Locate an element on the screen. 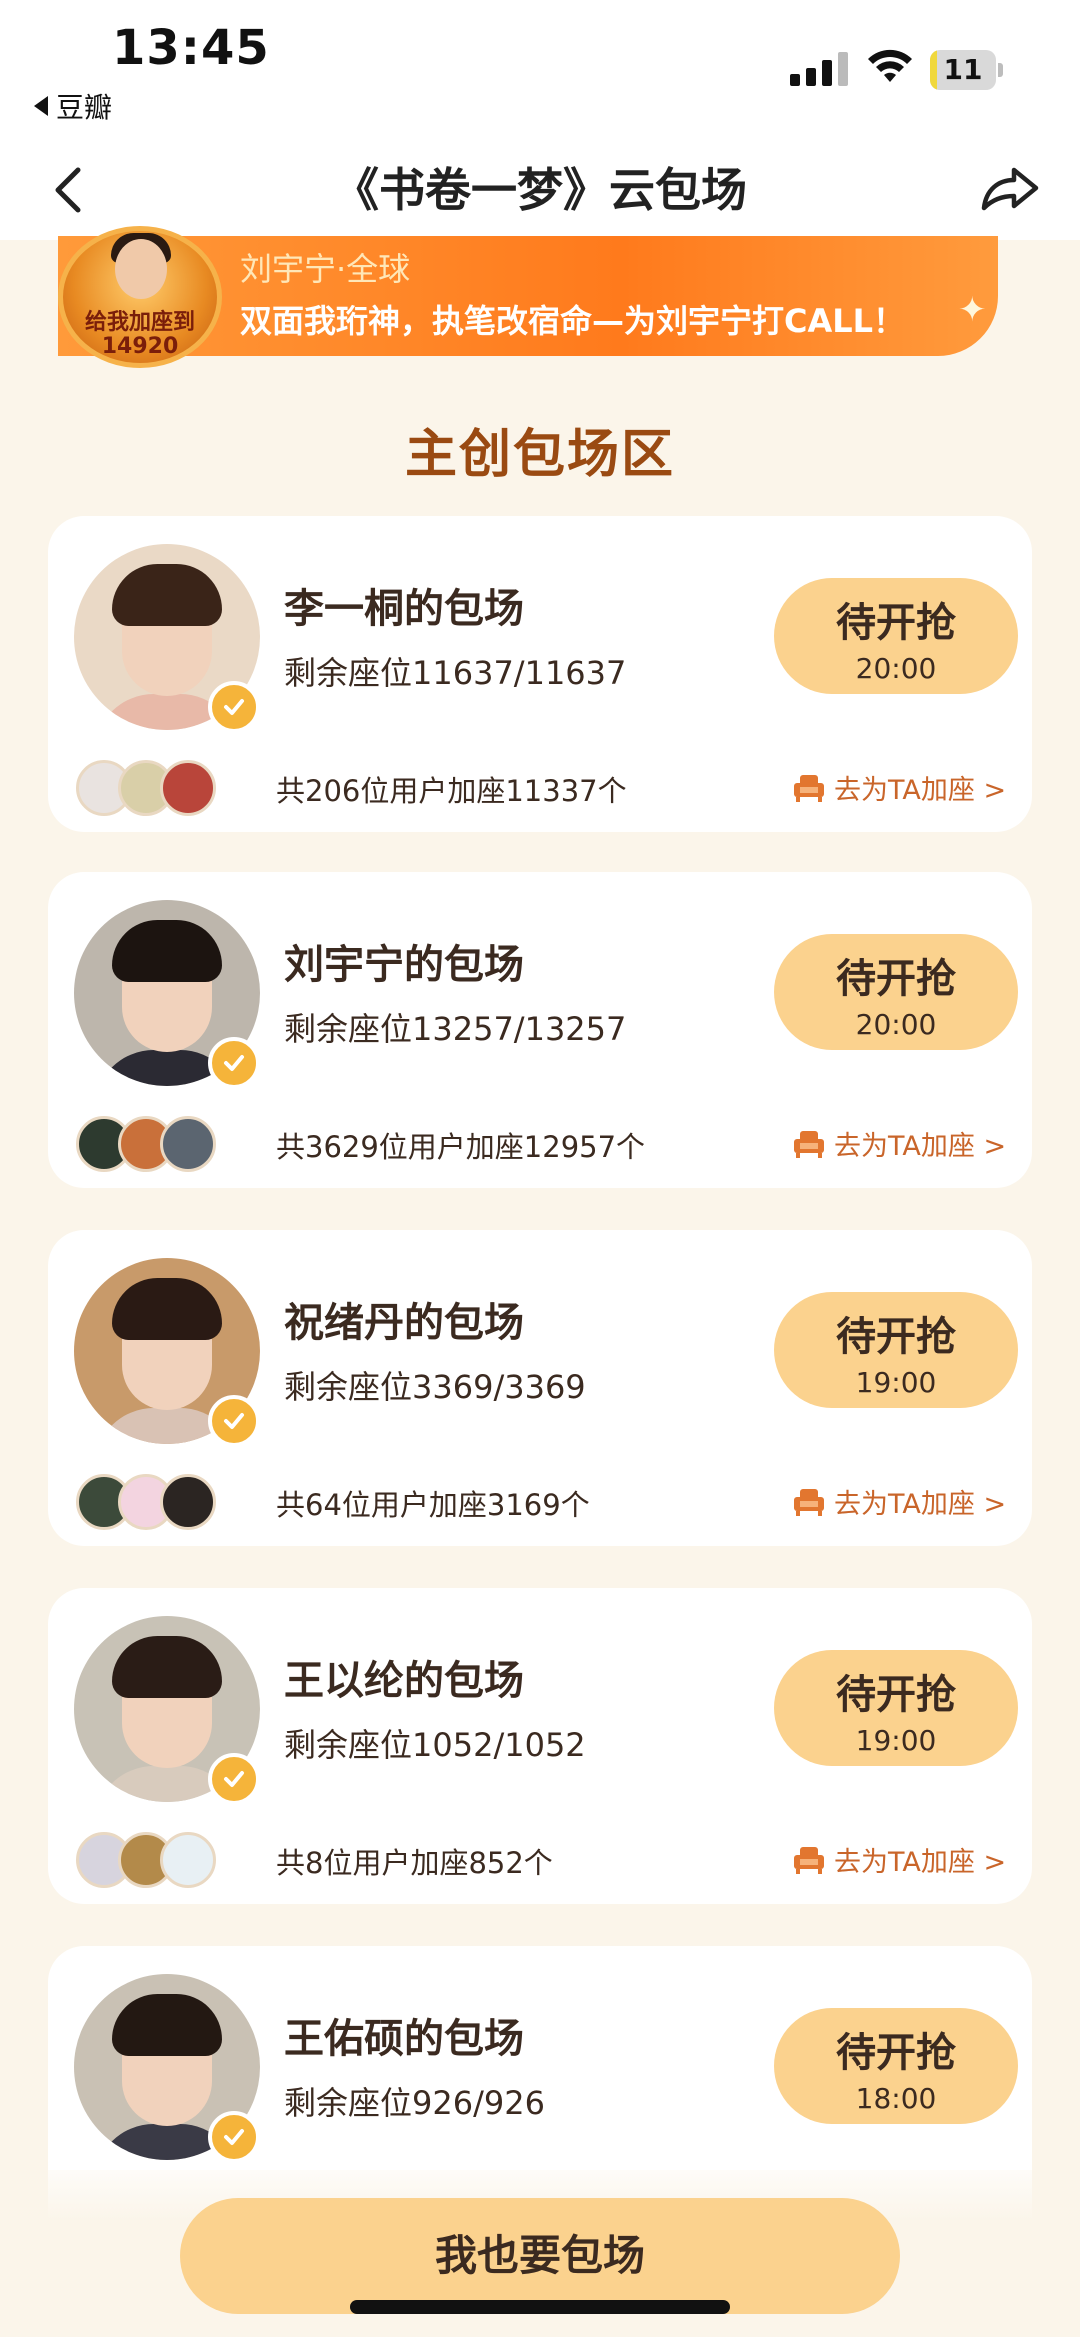 This screenshot has height=2337, width=1080. wifi-icon is located at coordinates (890, 65).